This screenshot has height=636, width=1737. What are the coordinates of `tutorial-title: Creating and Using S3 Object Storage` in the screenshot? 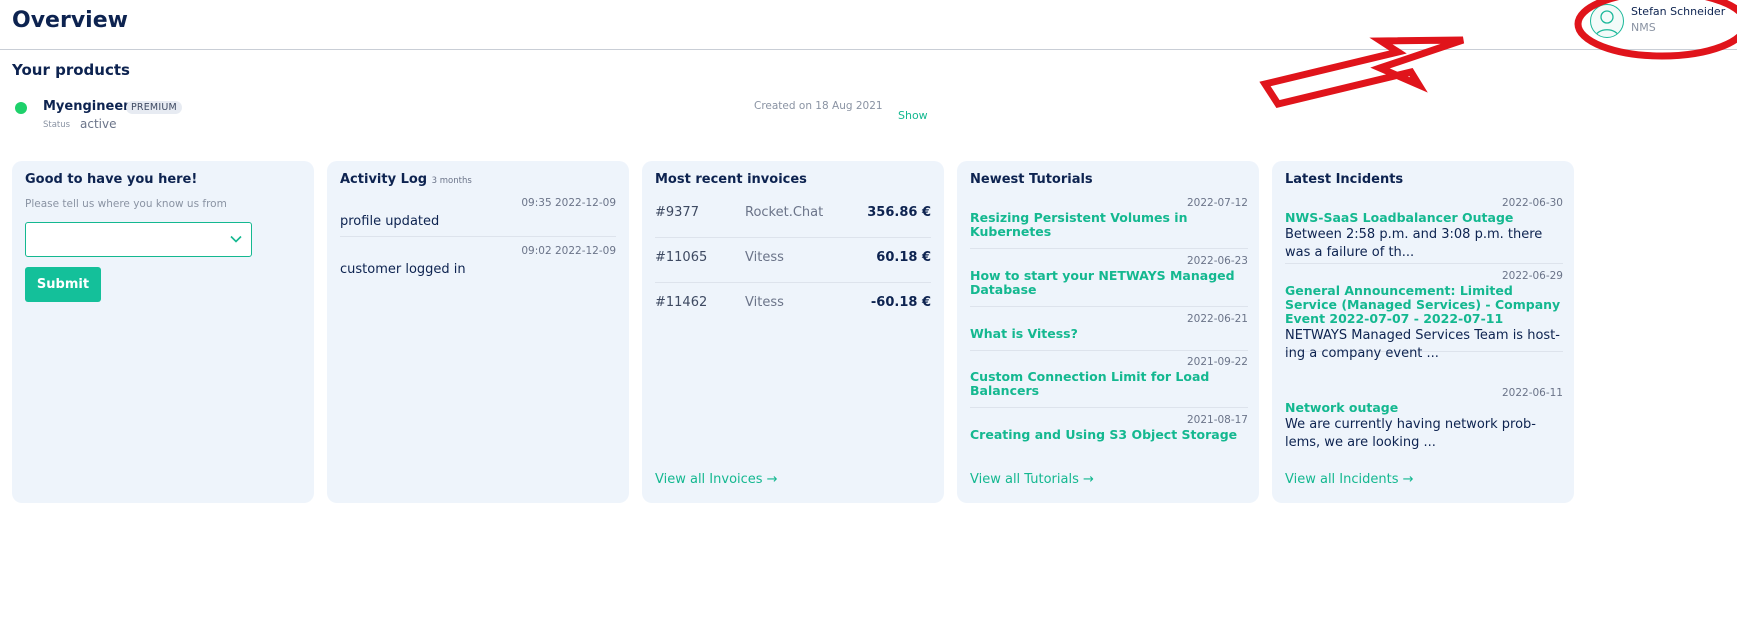 It's located at (1109, 435).